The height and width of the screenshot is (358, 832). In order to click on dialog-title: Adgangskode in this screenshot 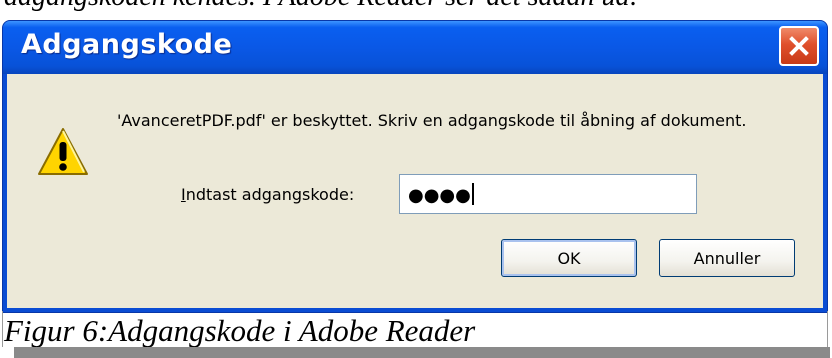, I will do `click(127, 44)`.